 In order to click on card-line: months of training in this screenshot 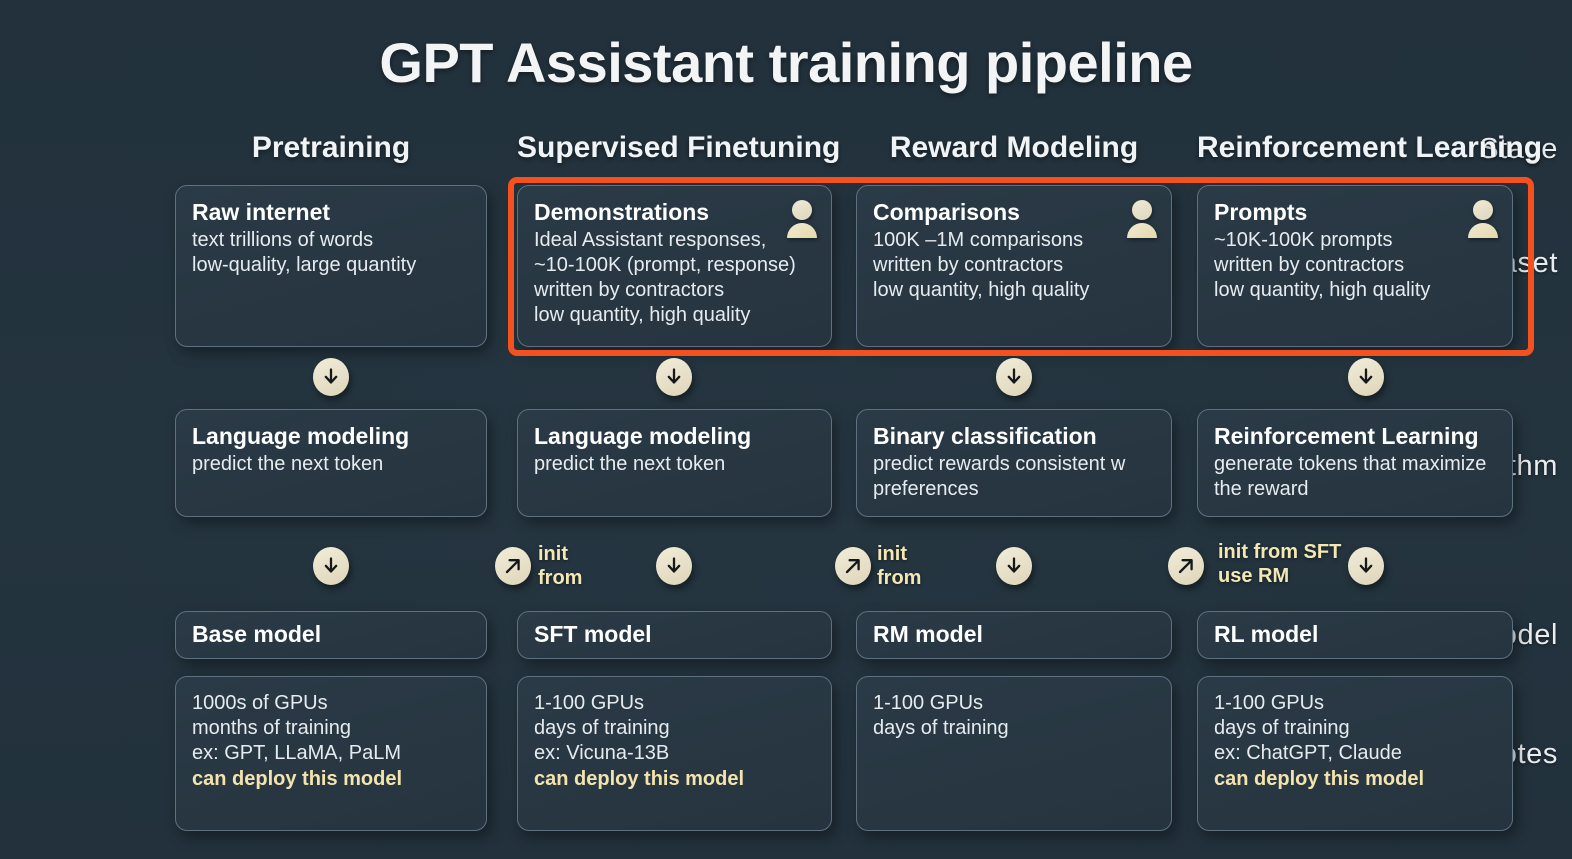, I will do `click(271, 728)`.